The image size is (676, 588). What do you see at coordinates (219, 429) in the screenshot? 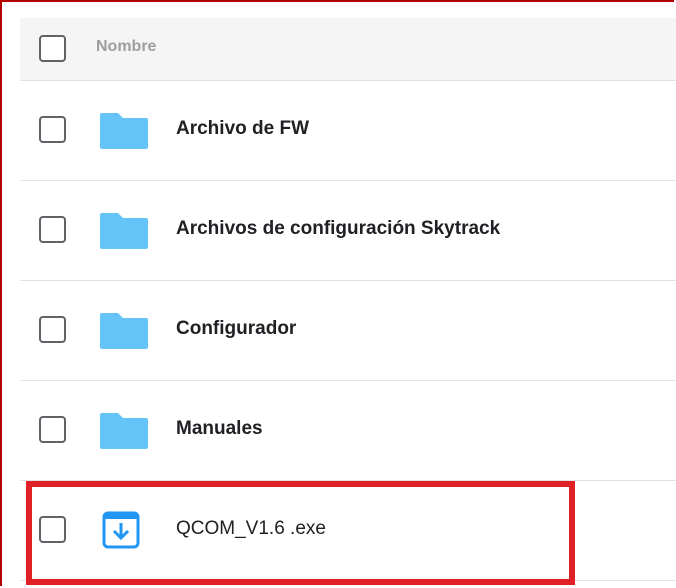
I see `item-name: Manuales` at bounding box center [219, 429].